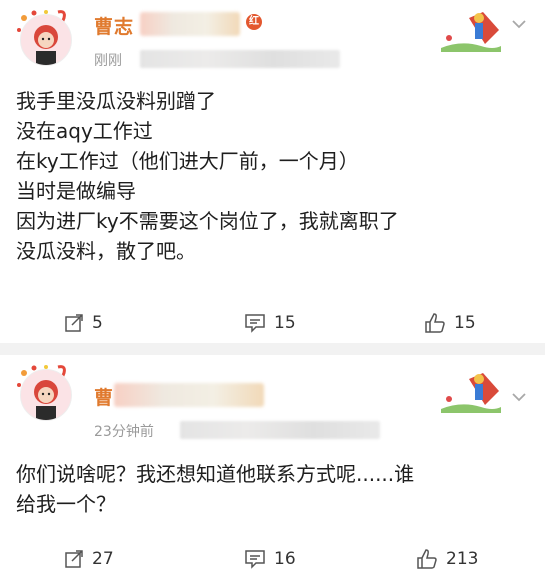 The image size is (545, 578). I want to click on repost-count: 27, so click(103, 559).